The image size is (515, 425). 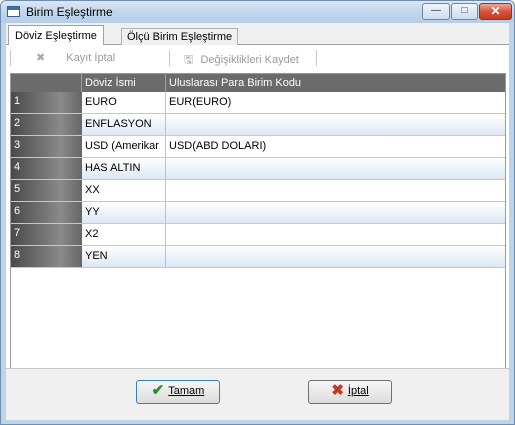 I want to click on maximize-button: □, so click(x=464, y=11).